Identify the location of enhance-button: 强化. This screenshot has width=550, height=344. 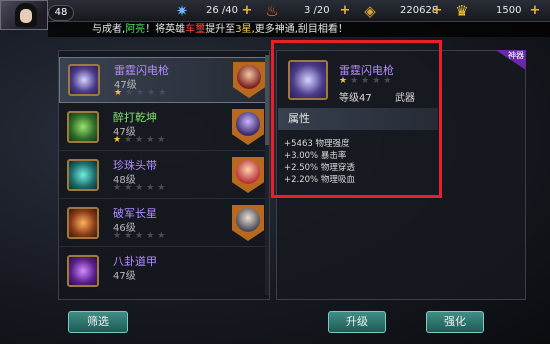
(455, 322).